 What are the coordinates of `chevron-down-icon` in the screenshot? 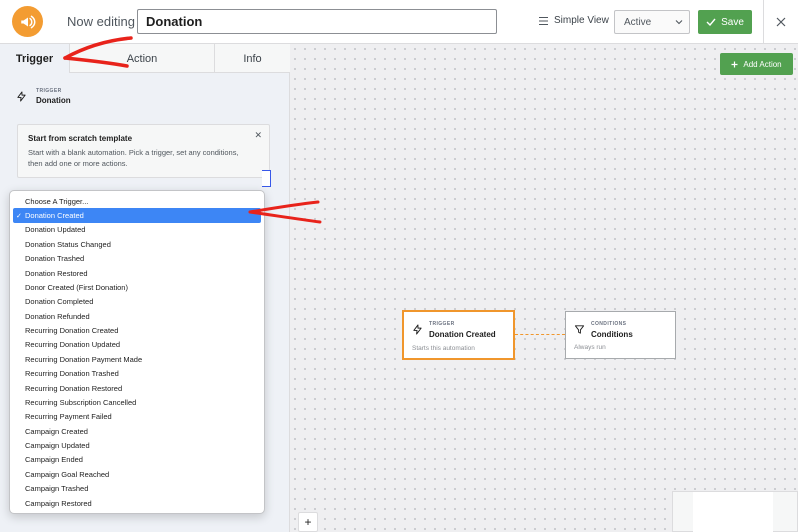 It's located at (679, 22).